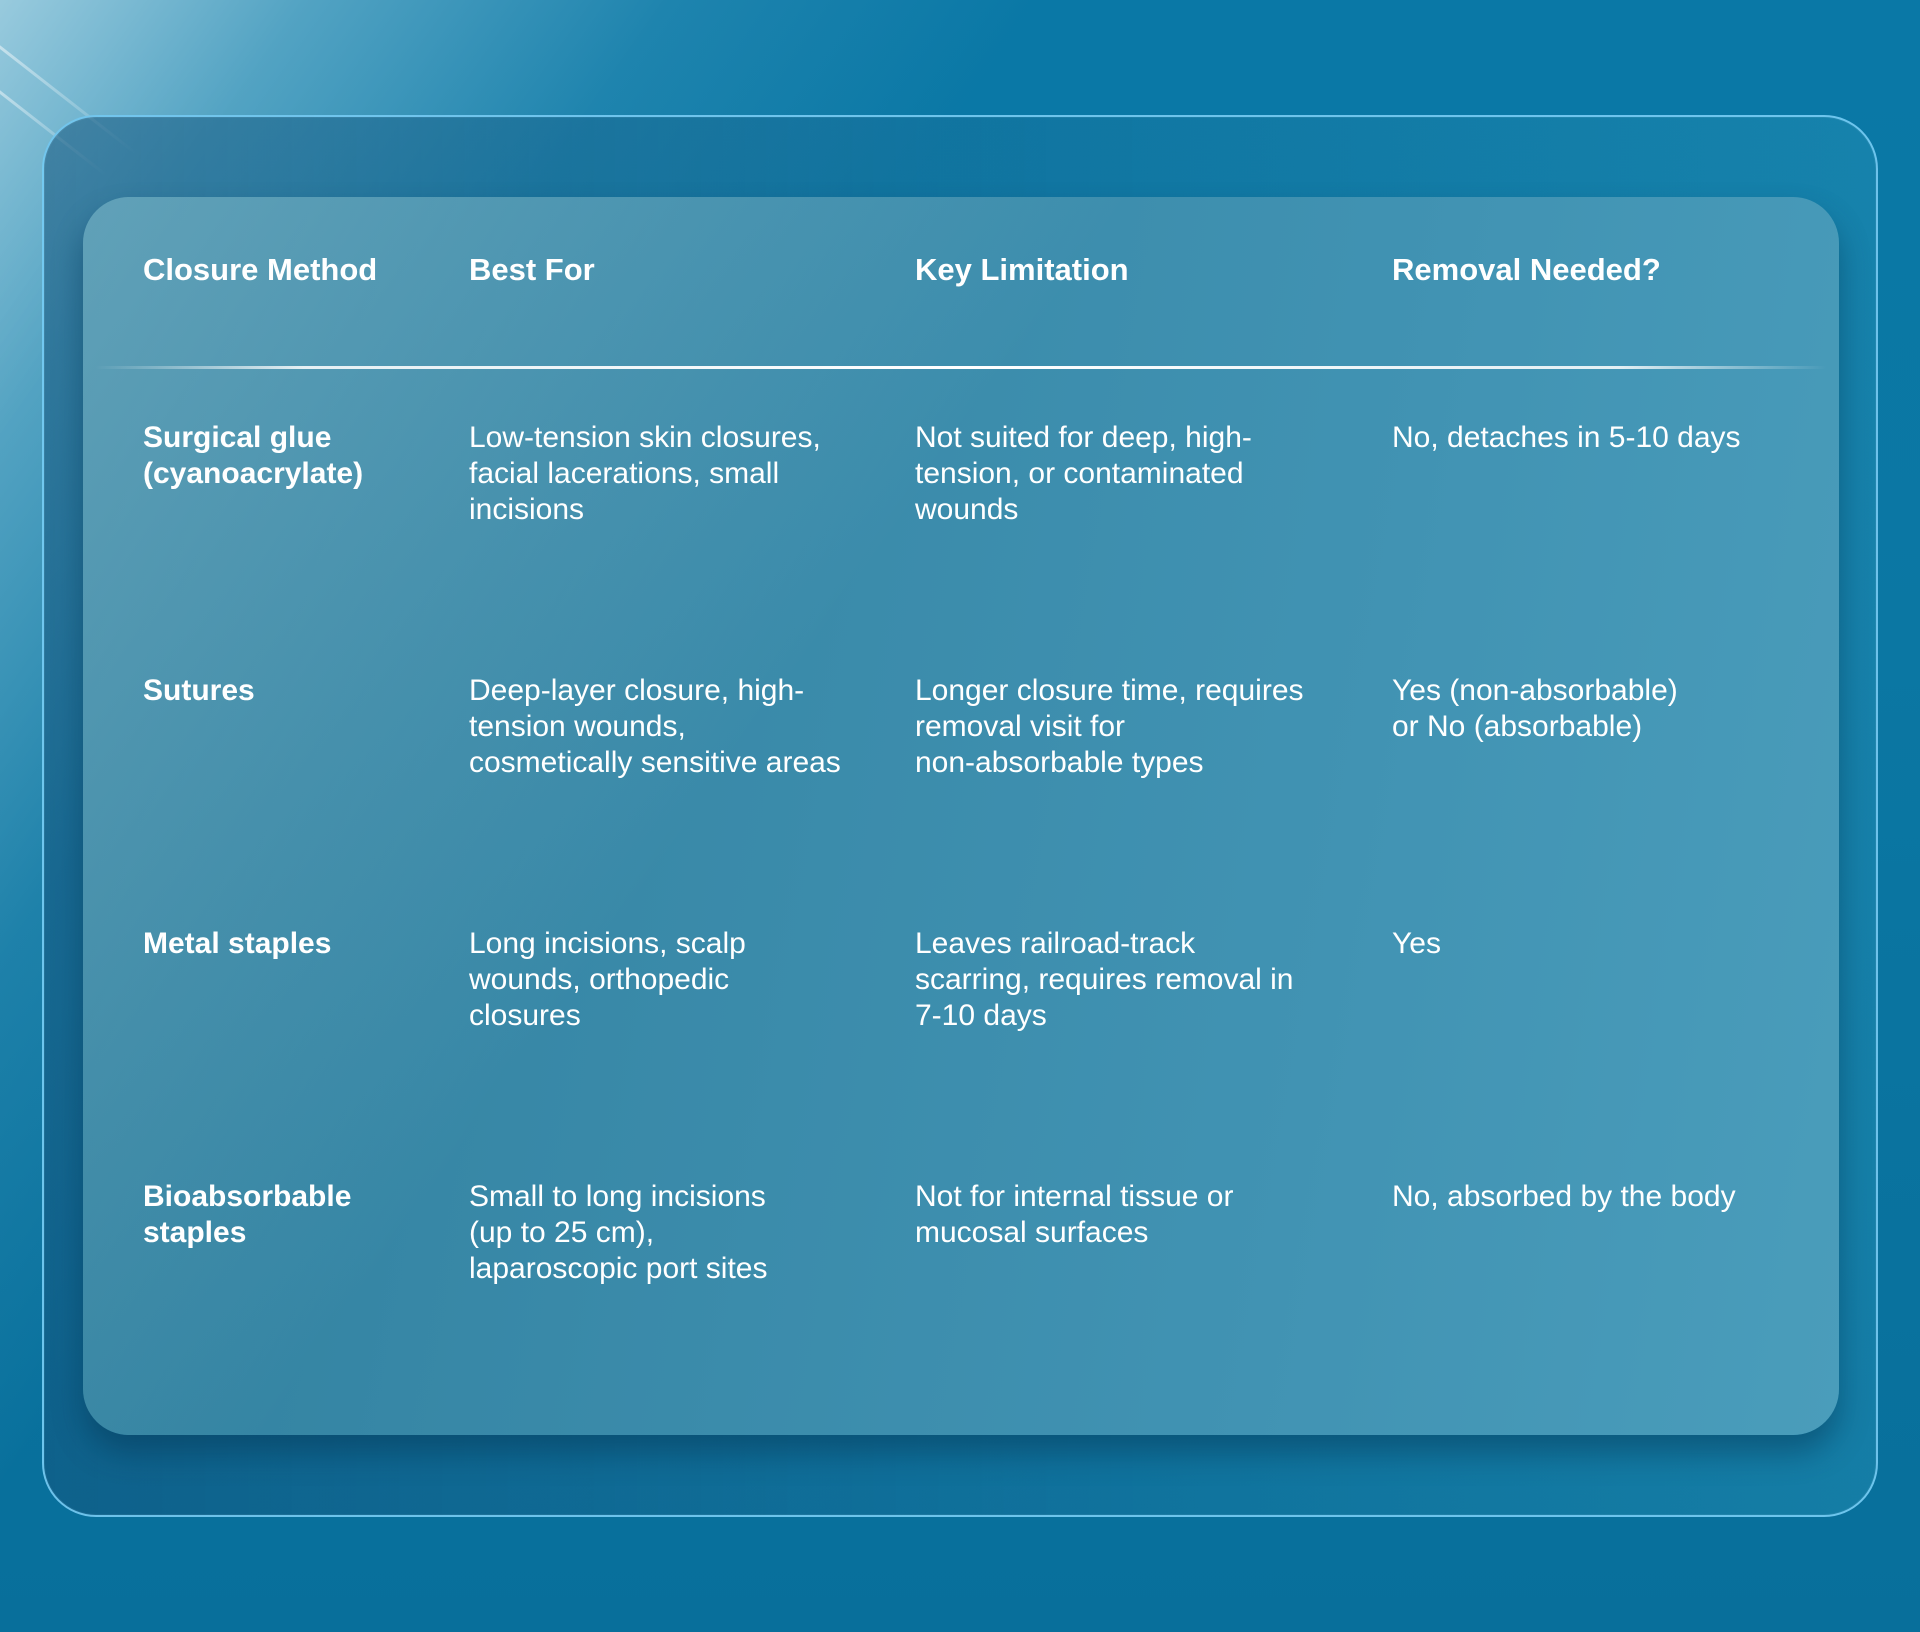 Image resolution: width=1920 pixels, height=1632 pixels. I want to click on cell-method: Bioabsorbable staples, so click(247, 1214).